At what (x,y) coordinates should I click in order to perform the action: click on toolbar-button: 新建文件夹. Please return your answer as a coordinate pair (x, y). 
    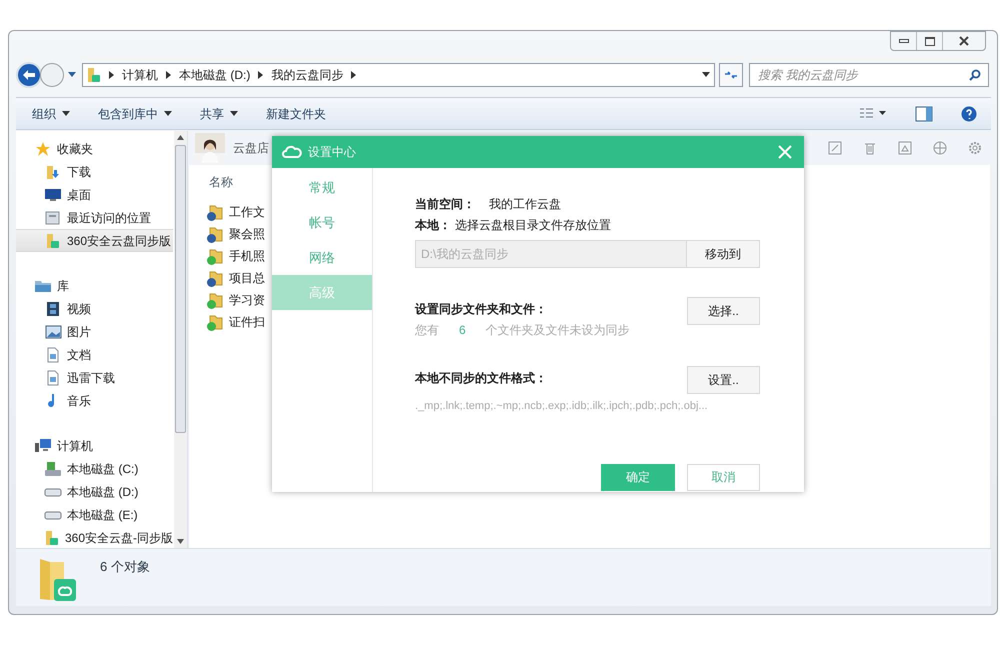
    Looking at the image, I should click on (296, 113).